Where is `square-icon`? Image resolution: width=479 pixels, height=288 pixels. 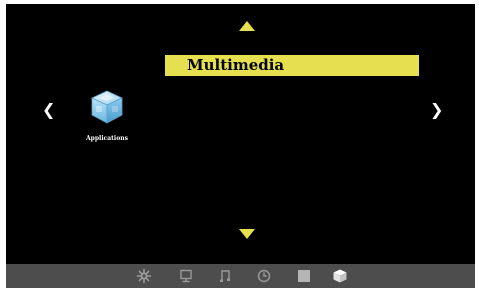
square-icon is located at coordinates (304, 276).